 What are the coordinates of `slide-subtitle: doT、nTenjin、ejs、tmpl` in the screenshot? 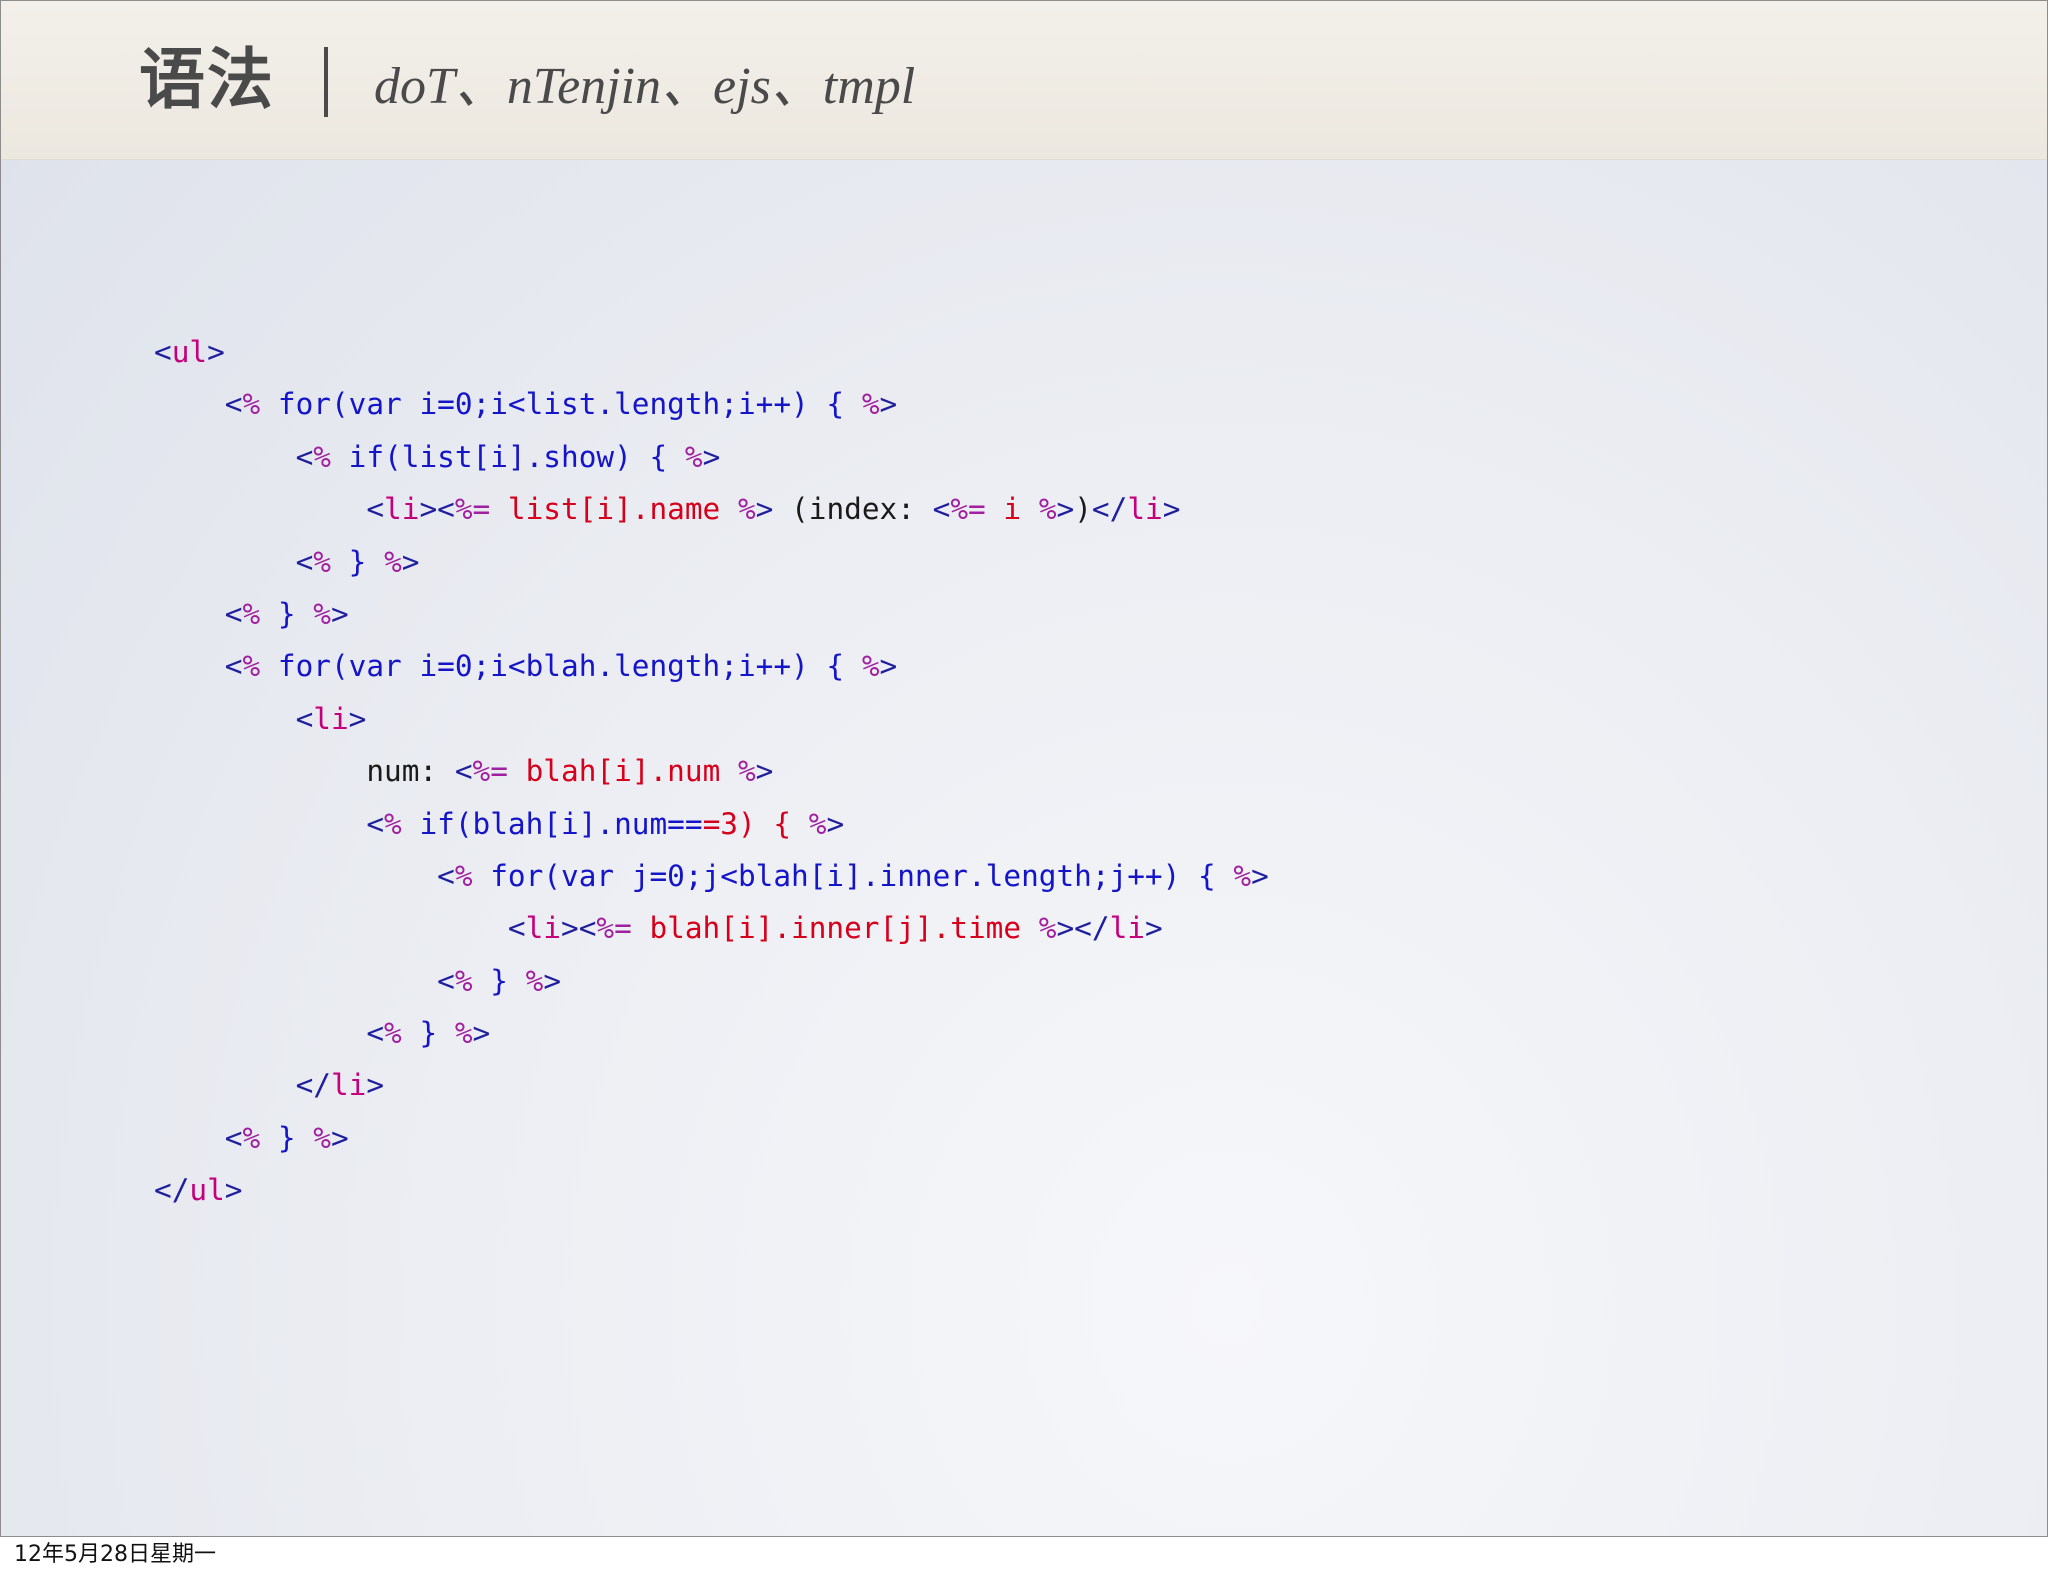 It's located at (645, 86).